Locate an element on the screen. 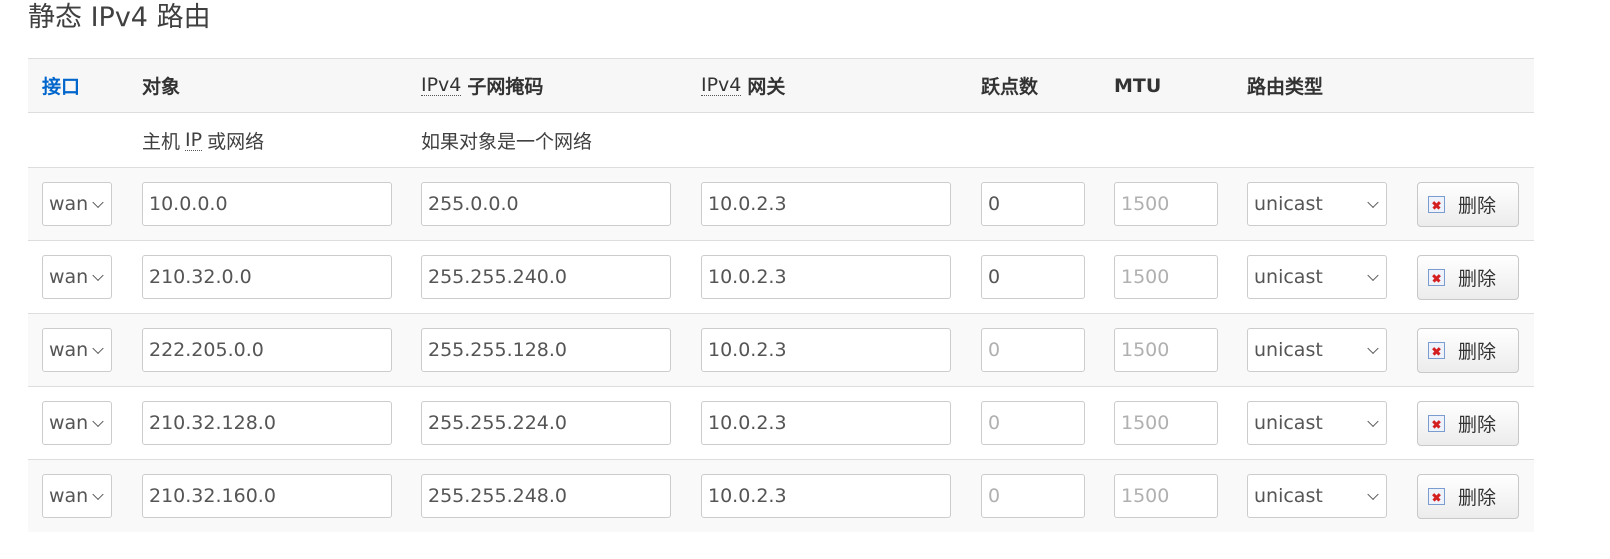 The width and height of the screenshot is (1610, 559). header-gateway: IPv4 网关 is located at coordinates (743, 85).